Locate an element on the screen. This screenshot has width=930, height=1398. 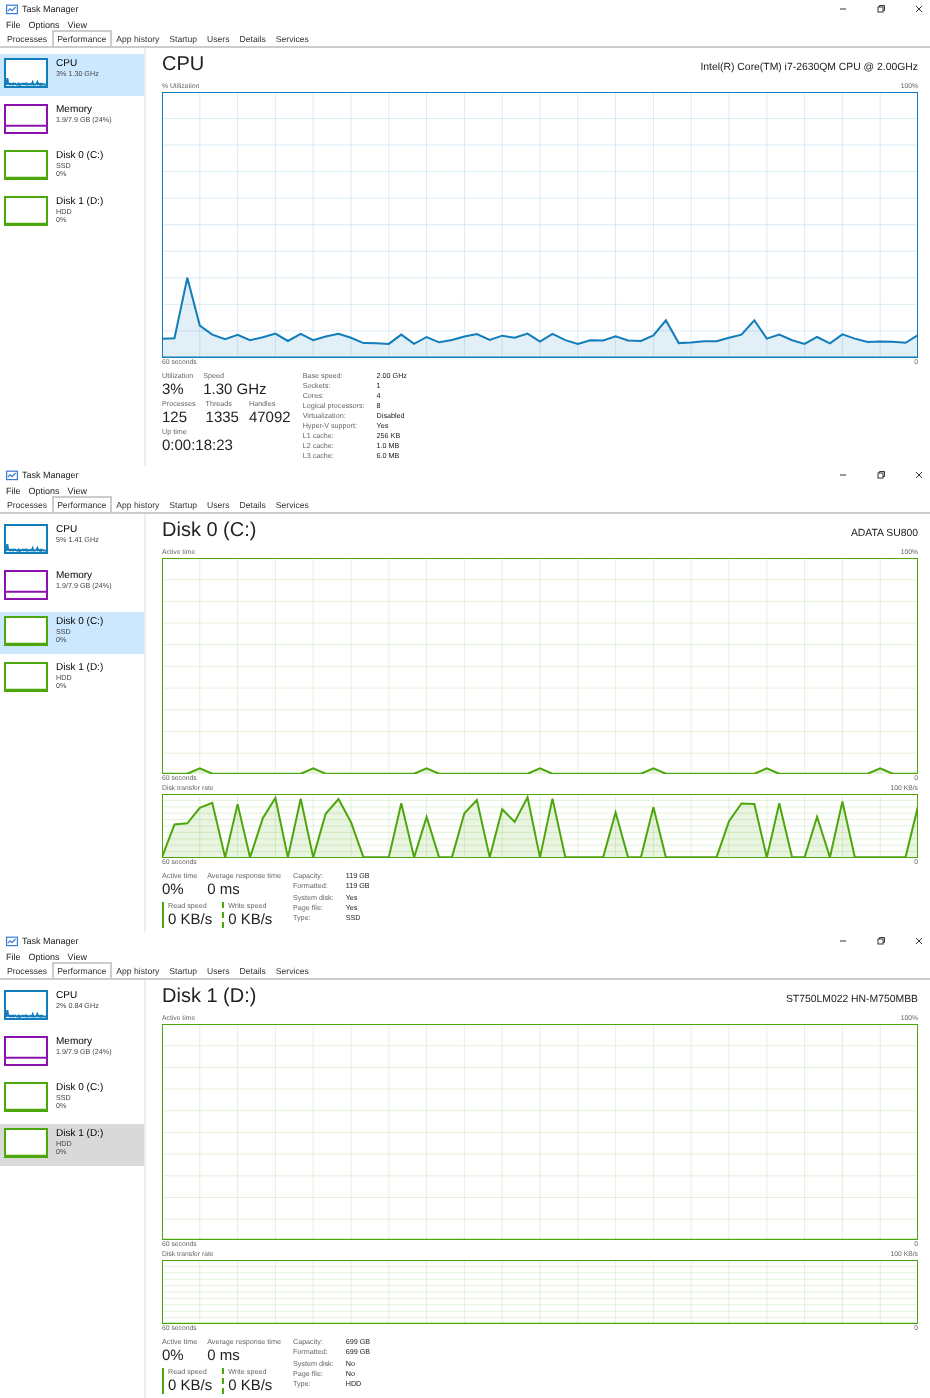
panel-title: CPU is located at coordinates (183, 65).